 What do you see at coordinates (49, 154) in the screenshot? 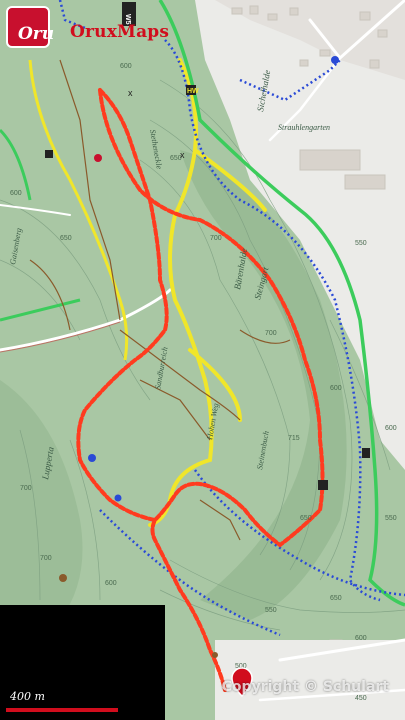
I see `poi-shelter-west` at bounding box center [49, 154].